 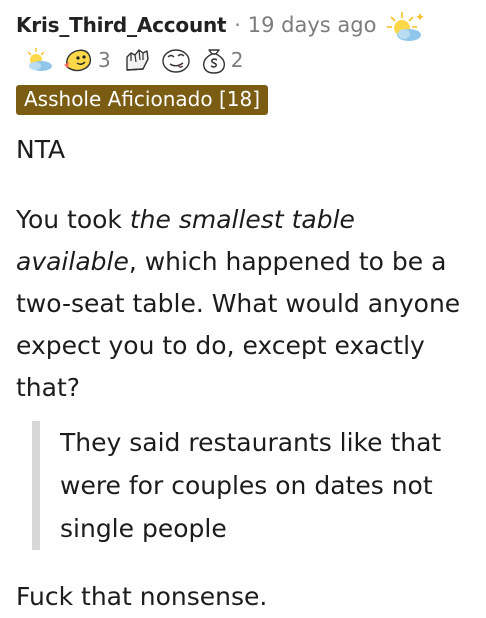 What do you see at coordinates (176, 60) in the screenshot?
I see `cheeky-face-award-icon` at bounding box center [176, 60].